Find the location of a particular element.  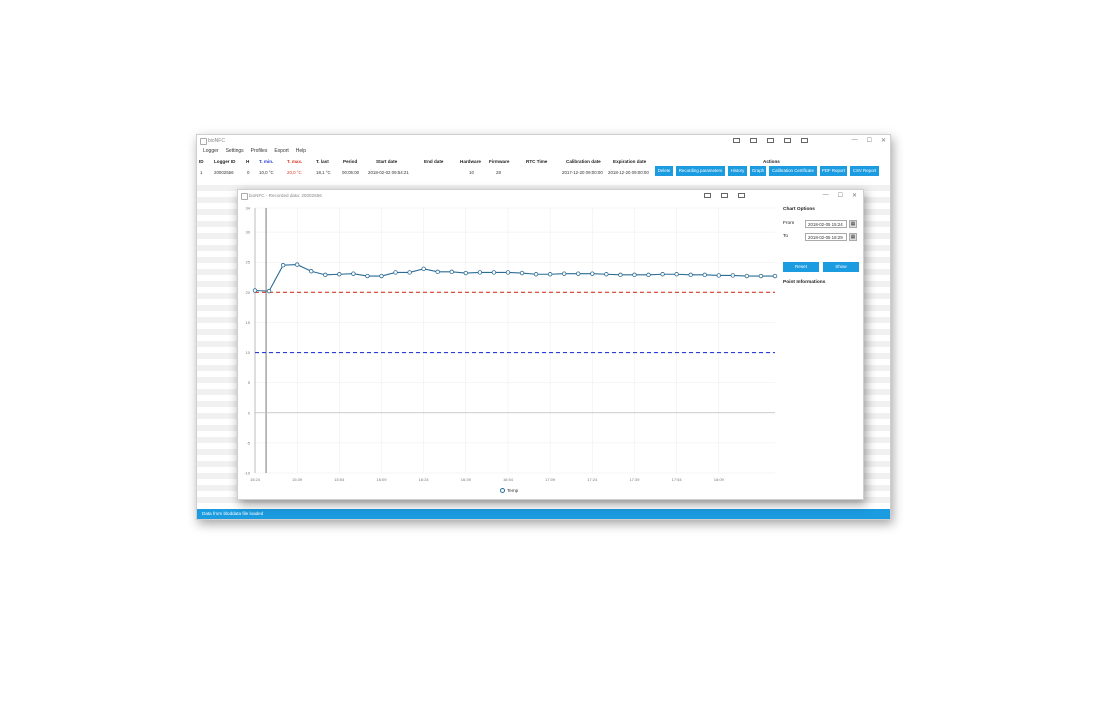

window-title: bioNFC is located at coordinates (216, 141).